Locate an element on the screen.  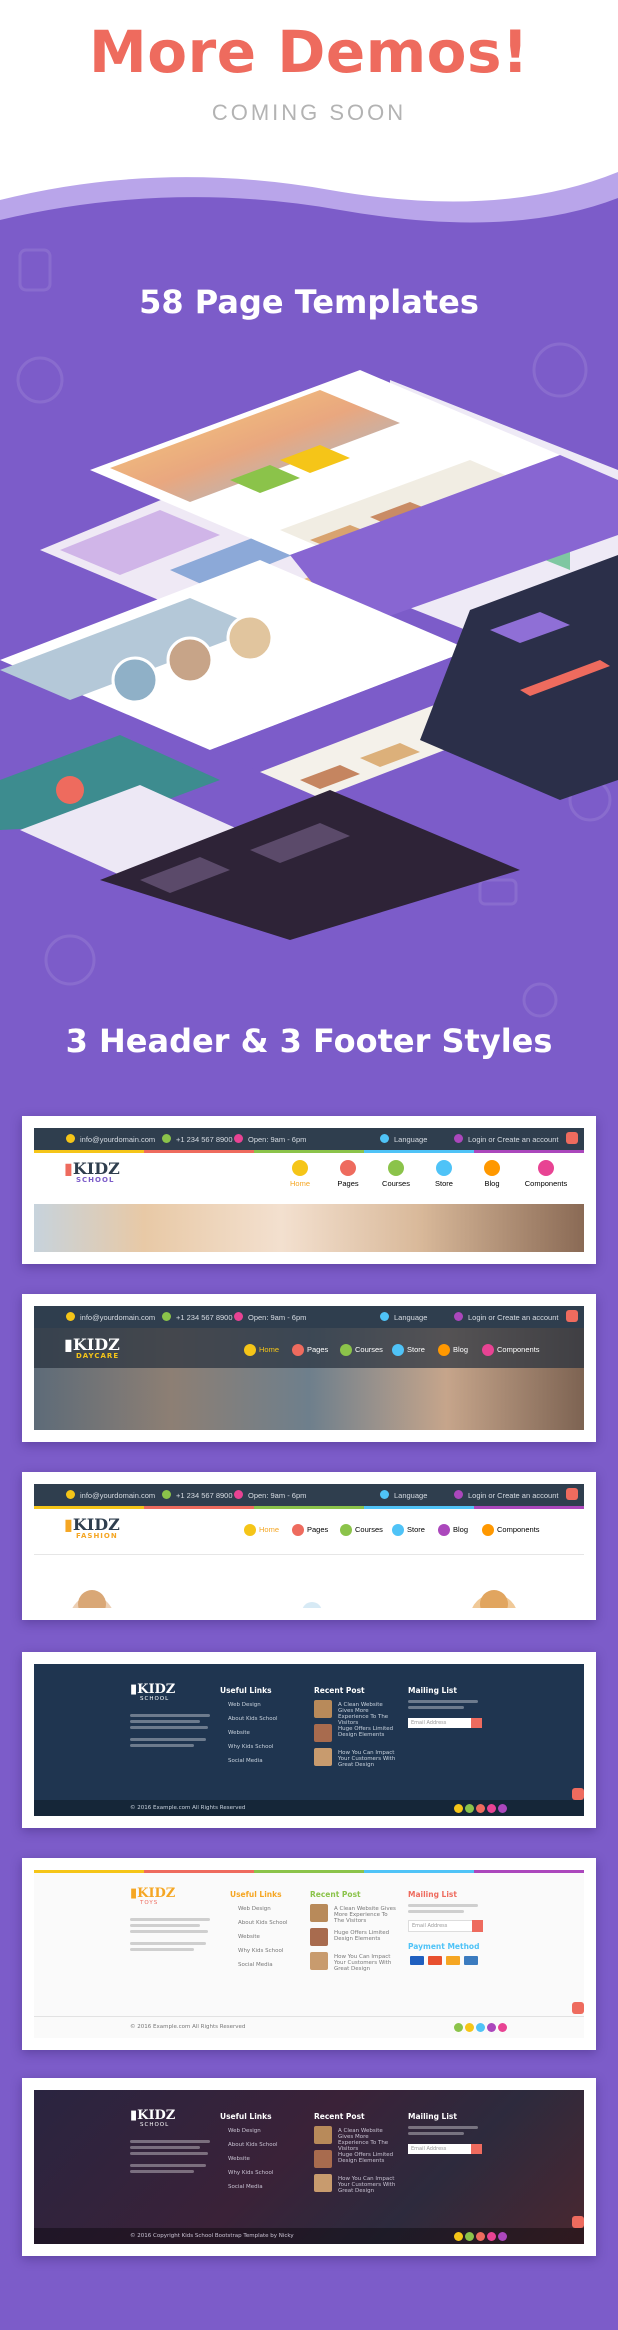
envelope-icon is located at coordinates (70, 1316).